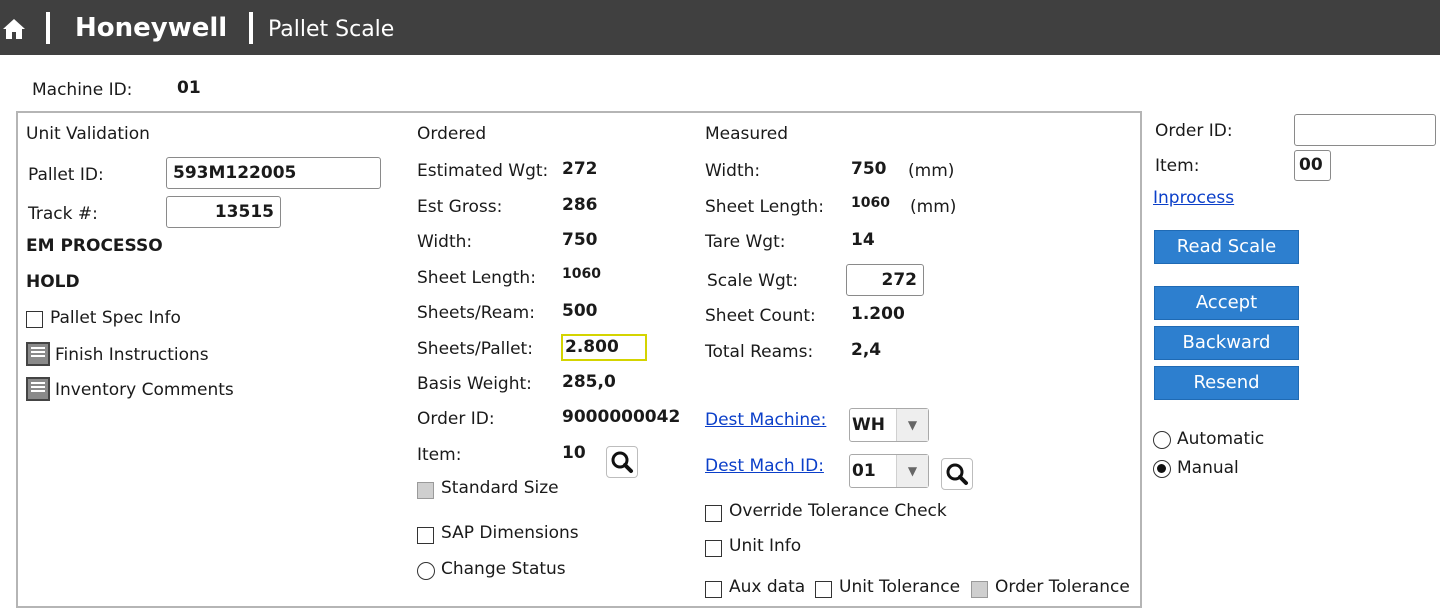  What do you see at coordinates (1226, 247) in the screenshot?
I see `read-scale-button: Read Scale` at bounding box center [1226, 247].